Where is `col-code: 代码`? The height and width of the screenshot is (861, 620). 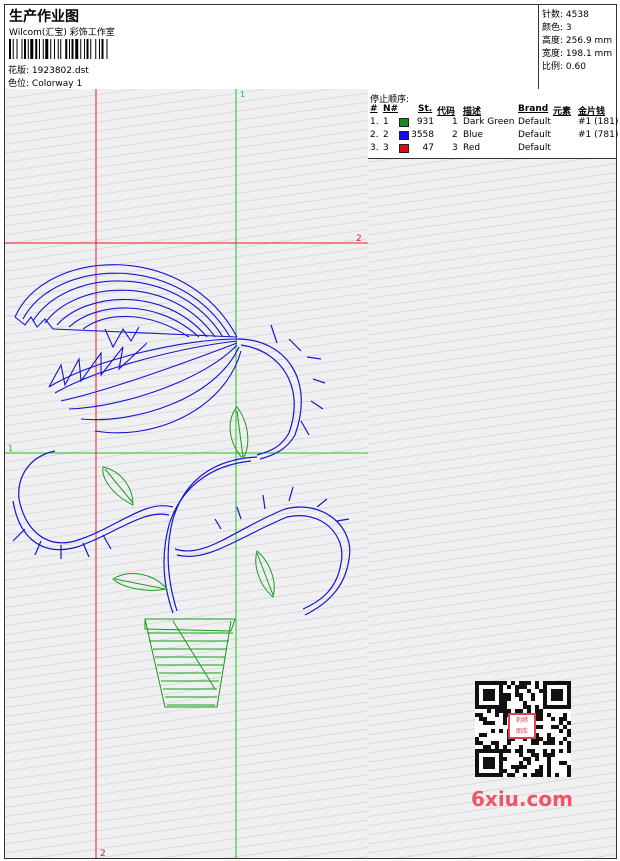
col-code: 代码 is located at coordinates (446, 112).